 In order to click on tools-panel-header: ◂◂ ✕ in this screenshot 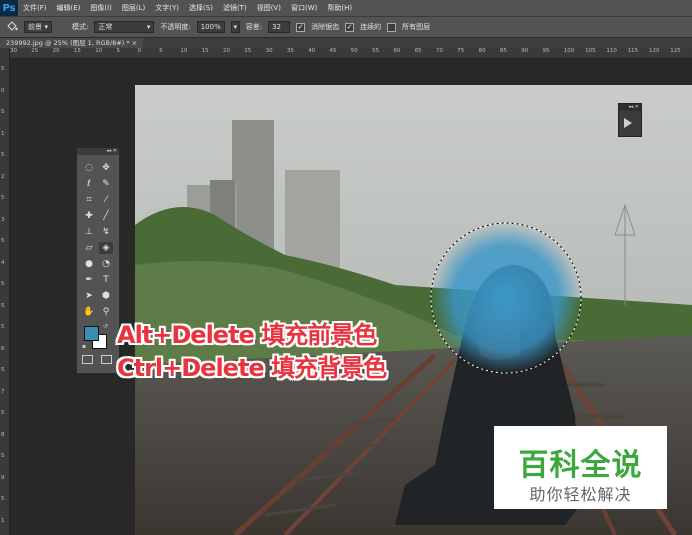, I will do `click(98, 151)`.